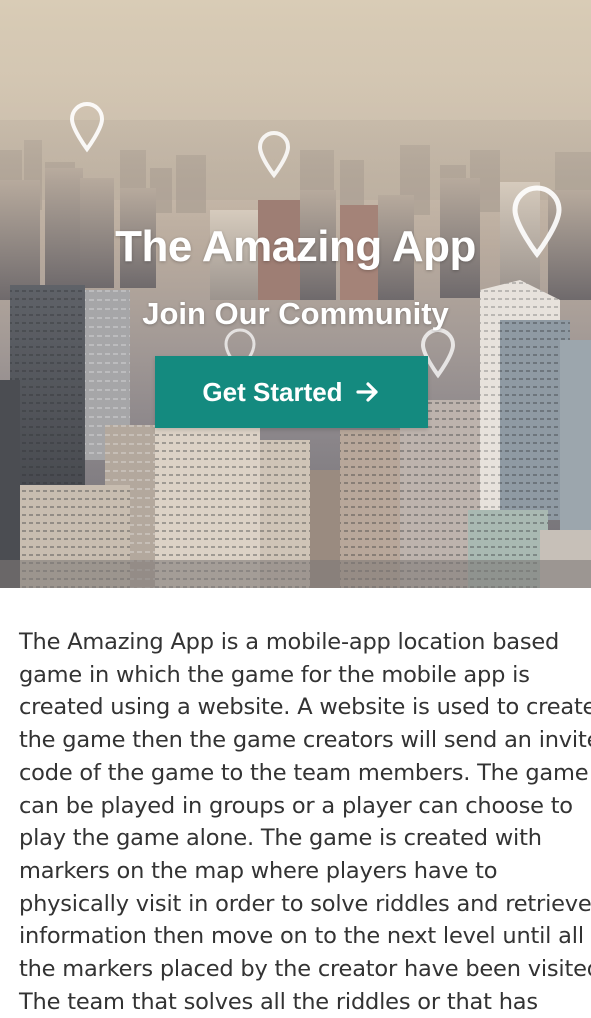  I want to click on description-line: markers on the map where players have to, so click(258, 870).